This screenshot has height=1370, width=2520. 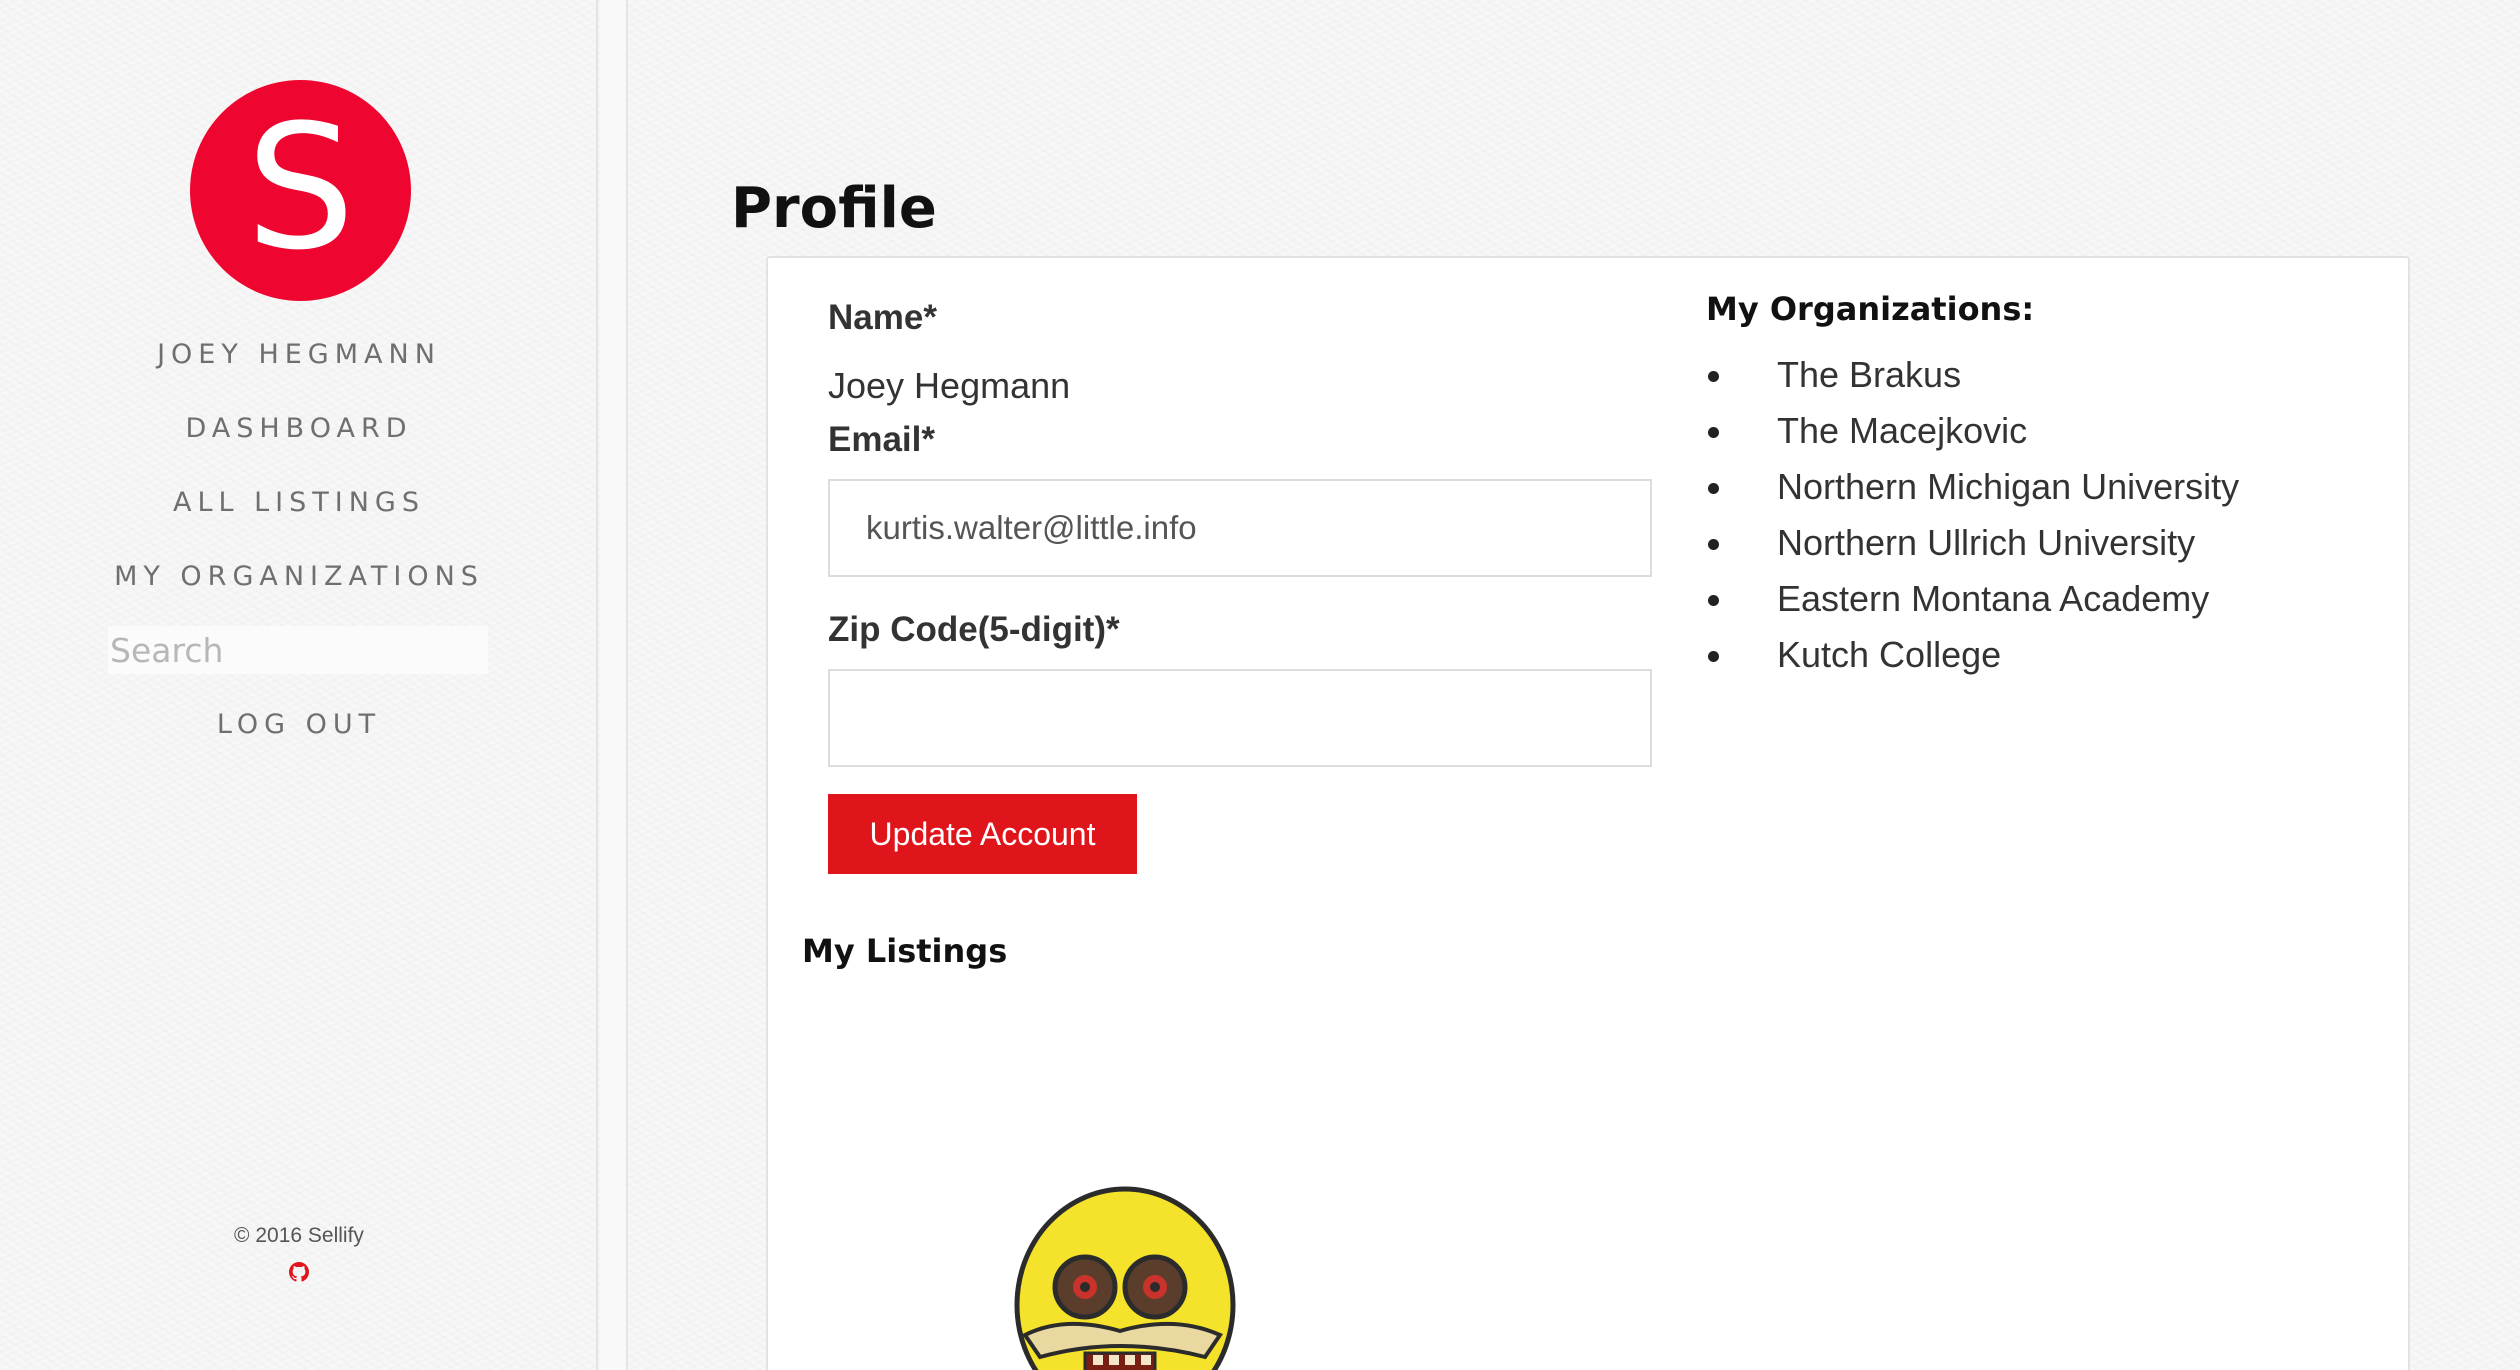 I want to click on zip-code-label: Zip Code(5-digit)*, so click(x=974, y=629).